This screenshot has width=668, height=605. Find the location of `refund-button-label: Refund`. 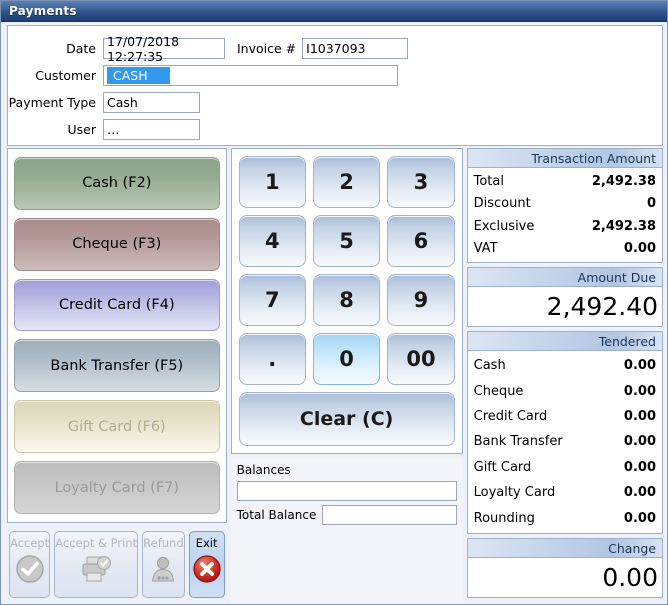

refund-button-label: Refund is located at coordinates (163, 543).